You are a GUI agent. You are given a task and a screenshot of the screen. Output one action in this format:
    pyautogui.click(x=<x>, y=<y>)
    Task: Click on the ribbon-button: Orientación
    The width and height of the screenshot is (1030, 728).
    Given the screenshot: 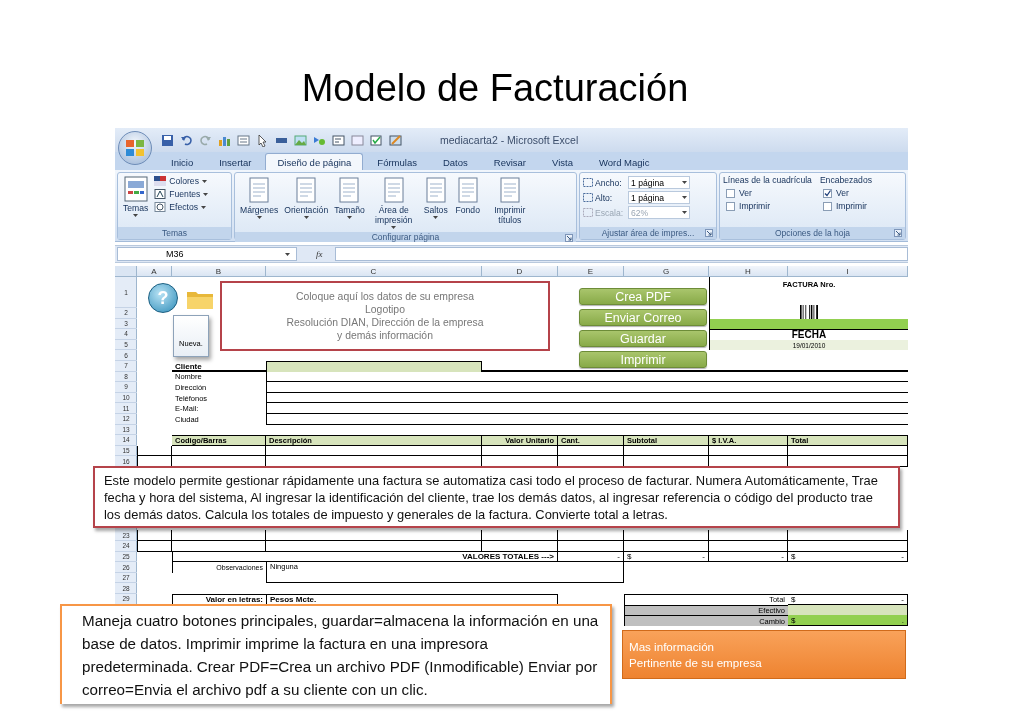 What is the action you would take?
    pyautogui.click(x=306, y=197)
    